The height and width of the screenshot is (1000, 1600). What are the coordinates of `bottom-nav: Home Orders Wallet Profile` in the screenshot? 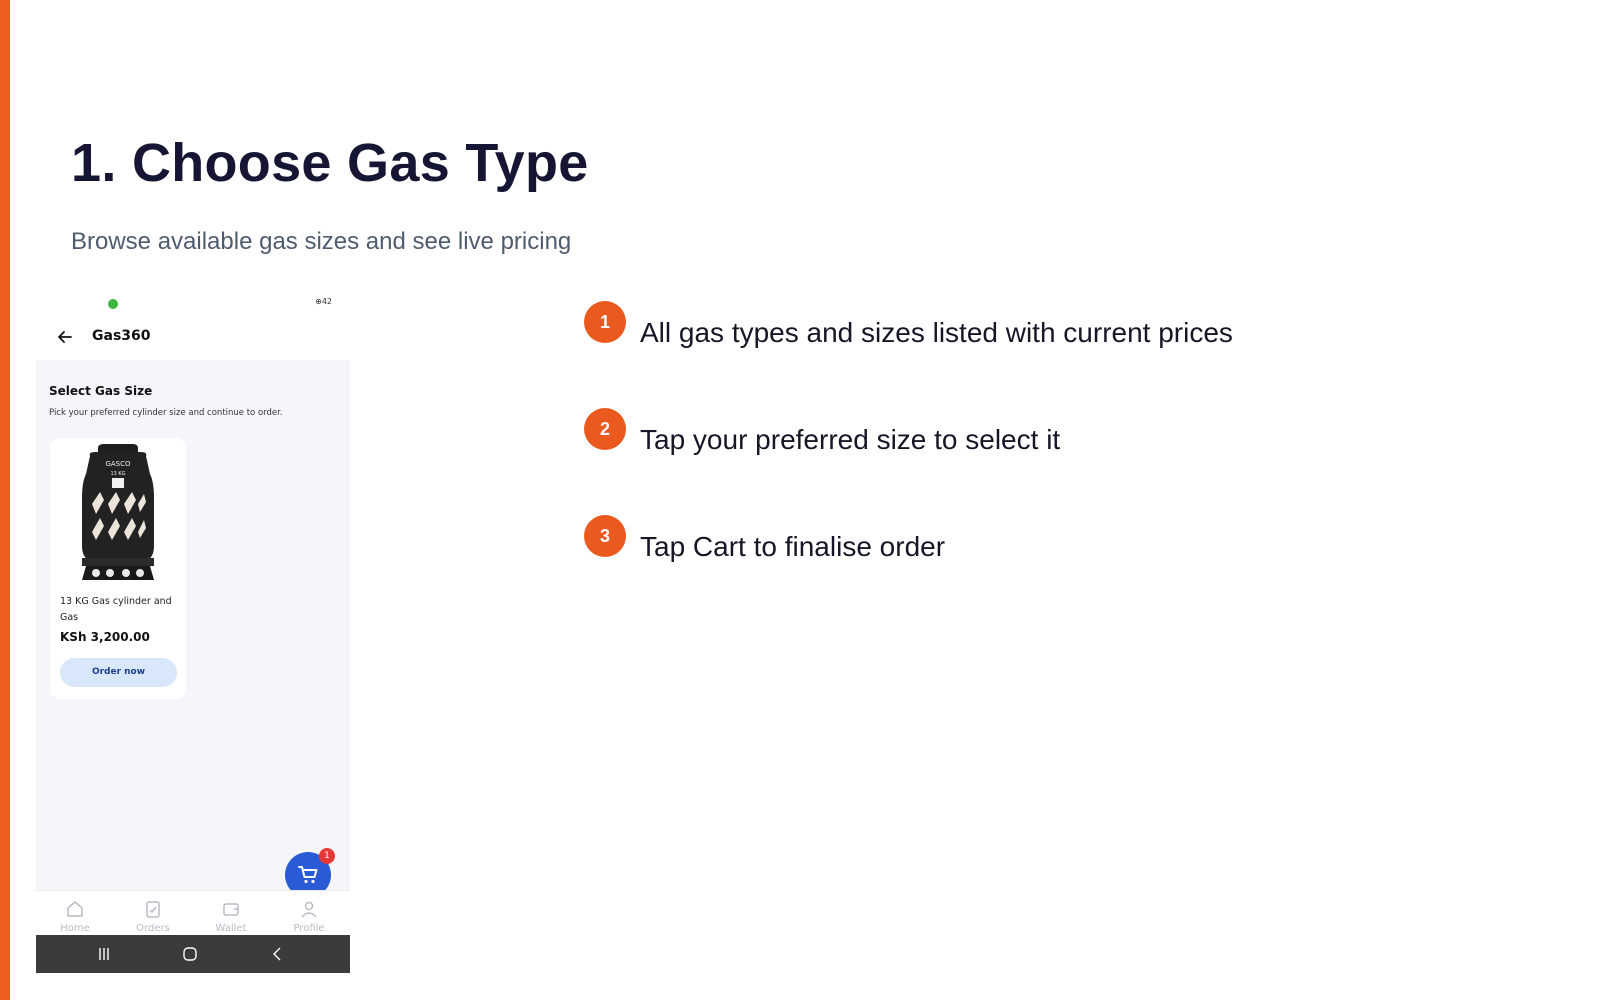 It's located at (193, 913).